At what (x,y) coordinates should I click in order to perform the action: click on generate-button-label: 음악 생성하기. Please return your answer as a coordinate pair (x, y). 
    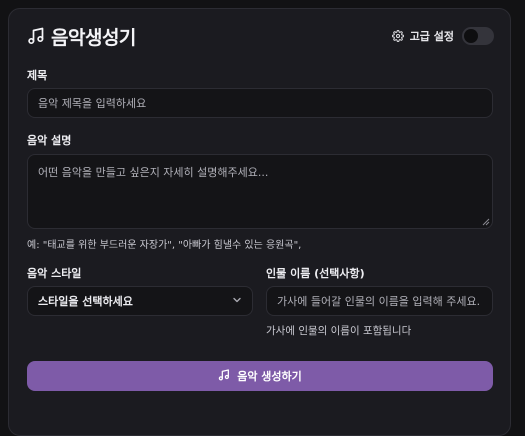
    Looking at the image, I should click on (269, 376).